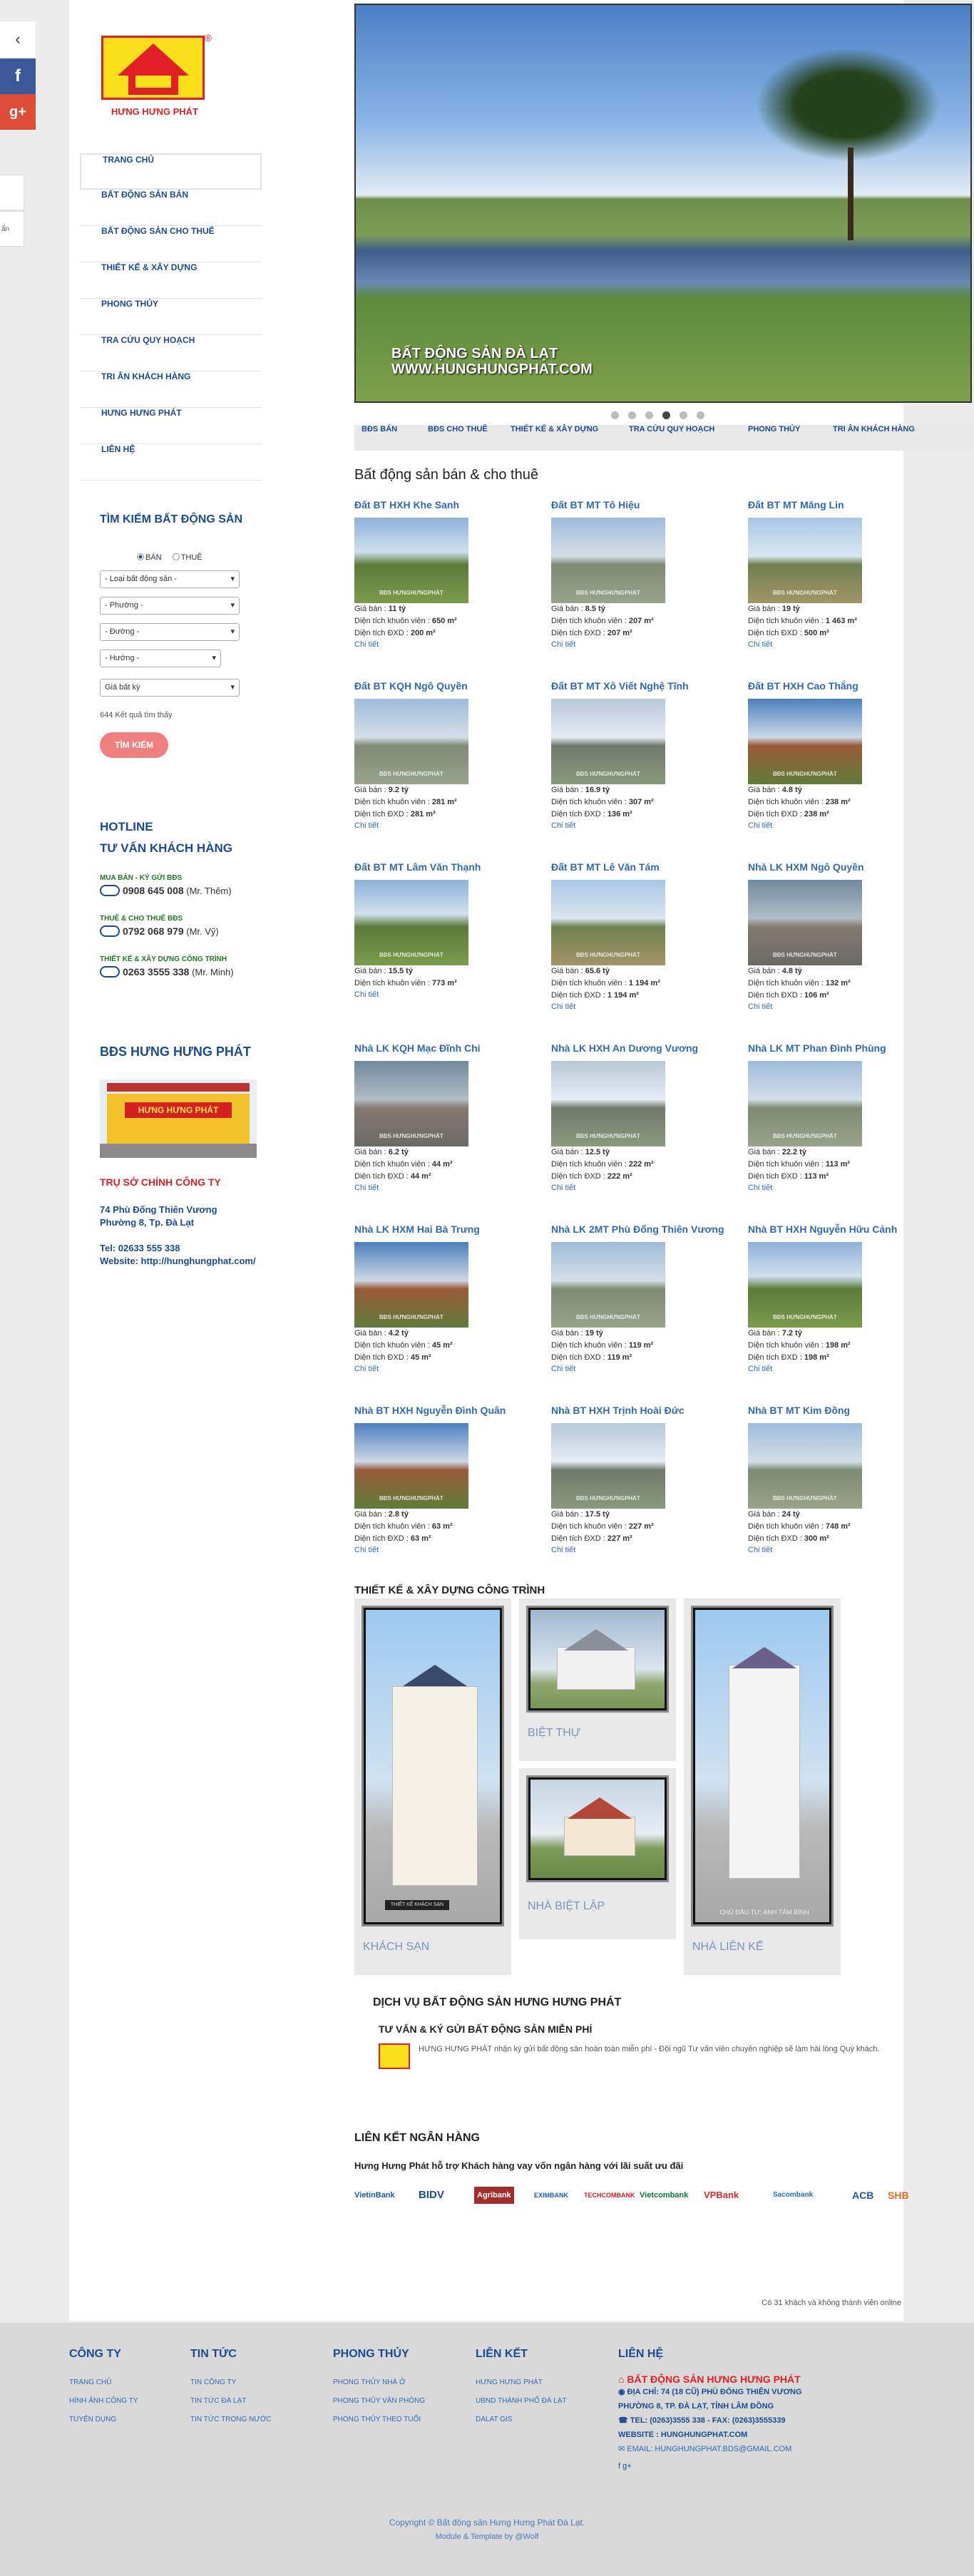 The image size is (974, 2576). What do you see at coordinates (170, 632) in the screenshot?
I see `street-select: - Đường -` at bounding box center [170, 632].